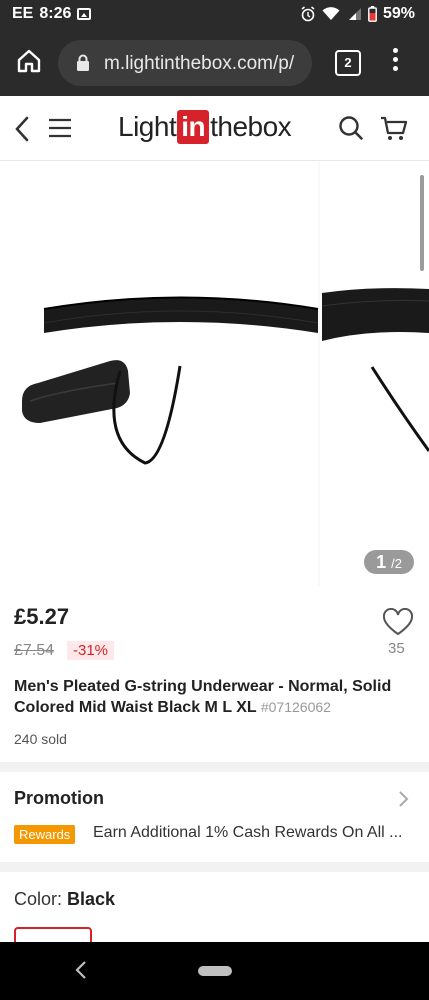 The width and height of the screenshot is (429, 1000). I want to click on battery-level: 59%, so click(398, 13).